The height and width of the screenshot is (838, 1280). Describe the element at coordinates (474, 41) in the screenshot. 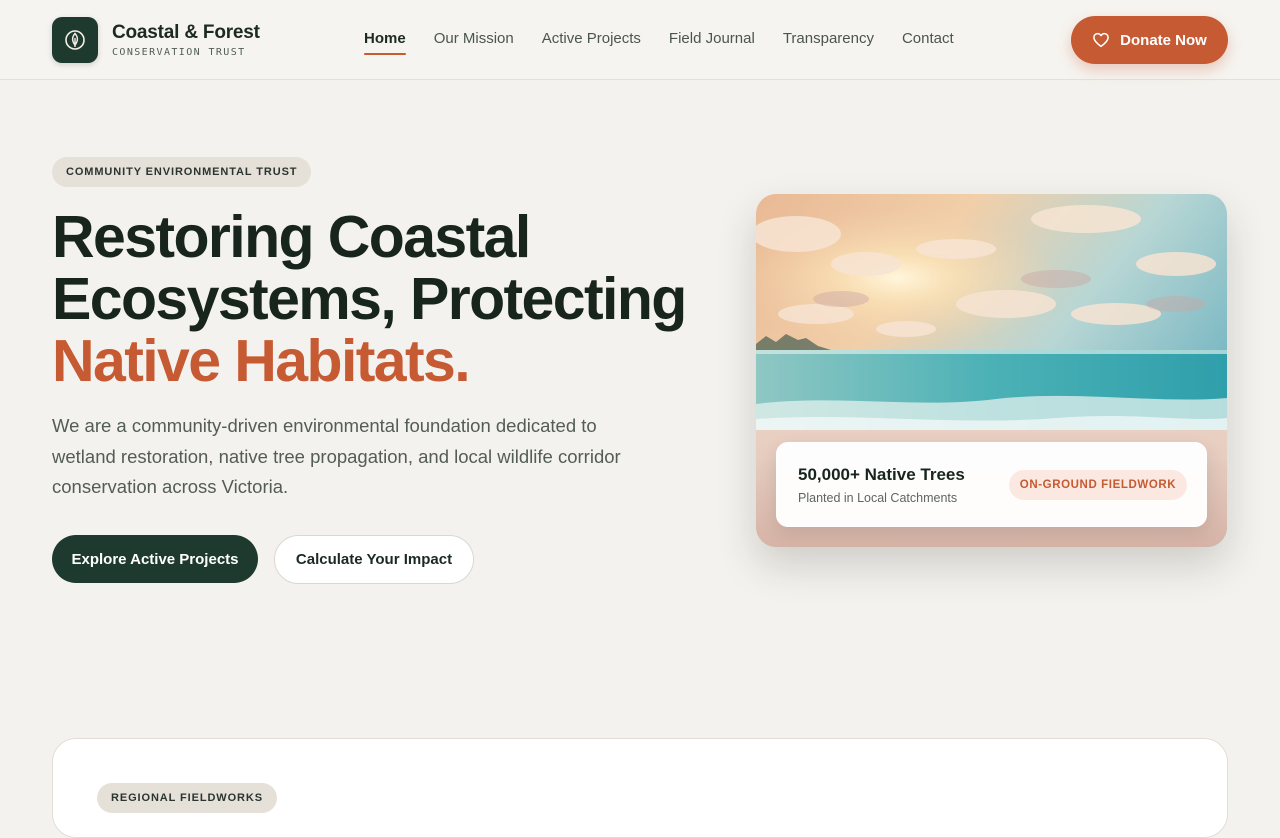

I see `nav-our-mission: Our Mission` at that location.